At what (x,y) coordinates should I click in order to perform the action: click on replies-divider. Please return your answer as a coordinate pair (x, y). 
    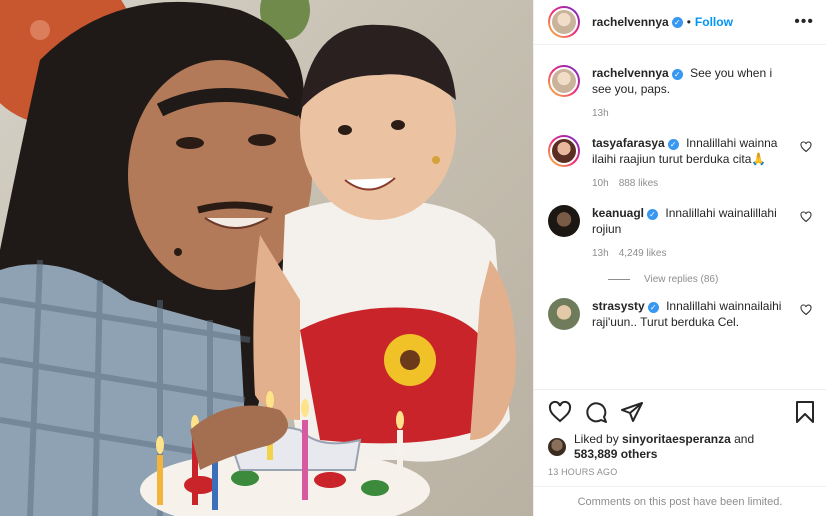
    Looking at the image, I should click on (619, 279).